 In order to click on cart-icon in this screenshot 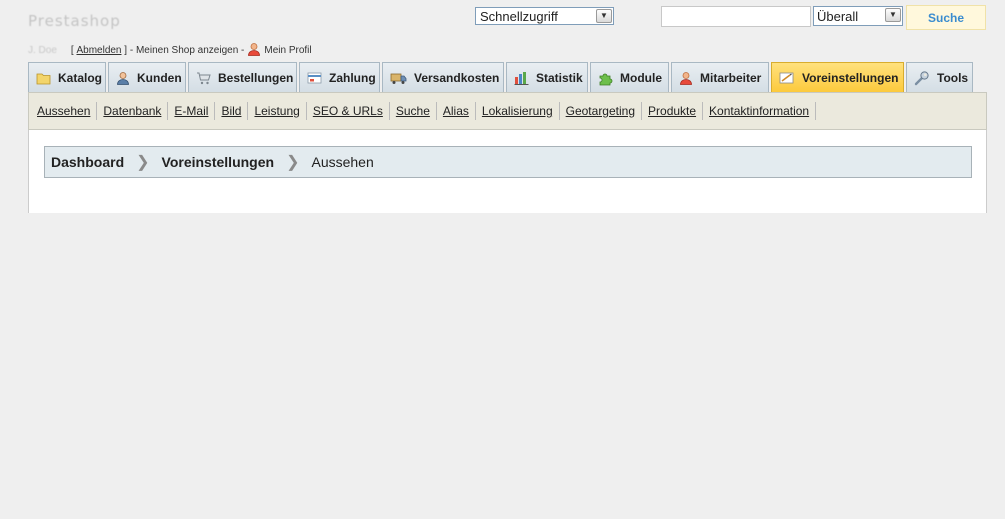, I will do `click(204, 78)`.